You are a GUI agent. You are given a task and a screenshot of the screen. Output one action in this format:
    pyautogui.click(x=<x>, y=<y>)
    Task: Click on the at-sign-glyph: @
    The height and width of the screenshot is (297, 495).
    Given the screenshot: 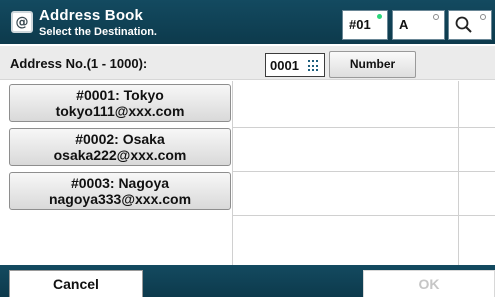 What is the action you would take?
    pyautogui.click(x=22, y=22)
    